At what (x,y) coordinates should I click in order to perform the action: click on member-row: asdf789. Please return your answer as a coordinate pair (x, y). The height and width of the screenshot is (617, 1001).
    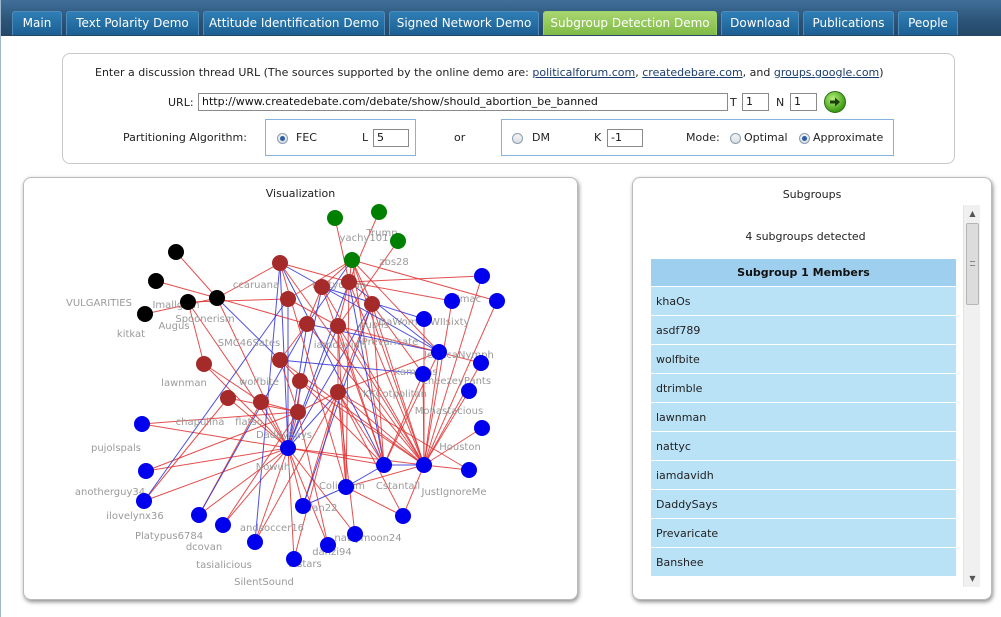
    Looking at the image, I should click on (803, 330).